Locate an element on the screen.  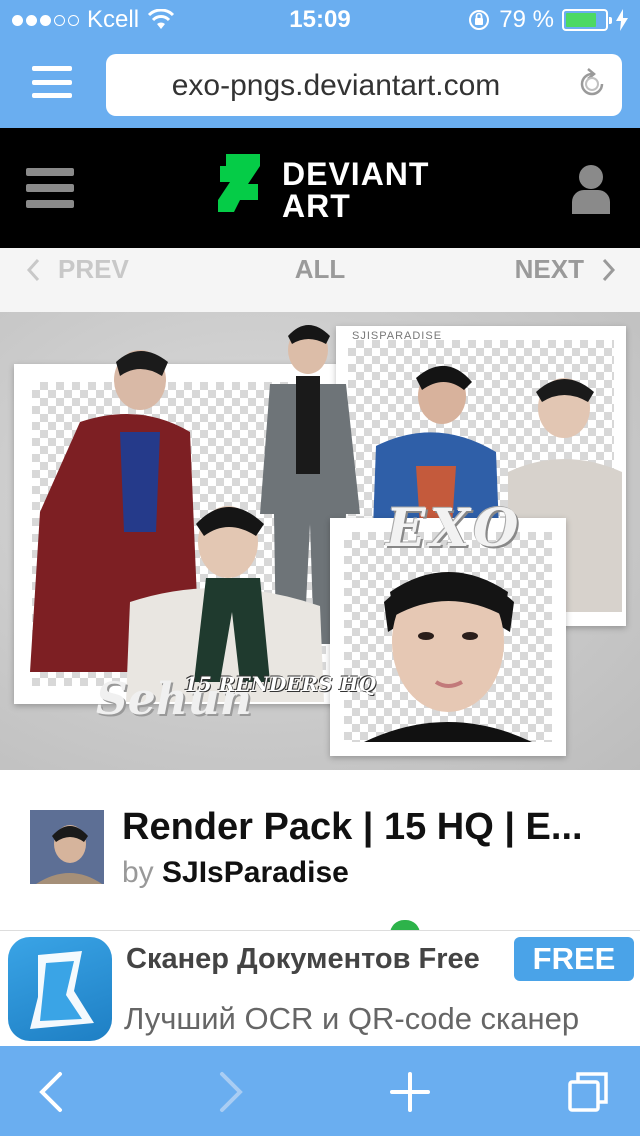
status-right: 79 % is located at coordinates (547, 20).